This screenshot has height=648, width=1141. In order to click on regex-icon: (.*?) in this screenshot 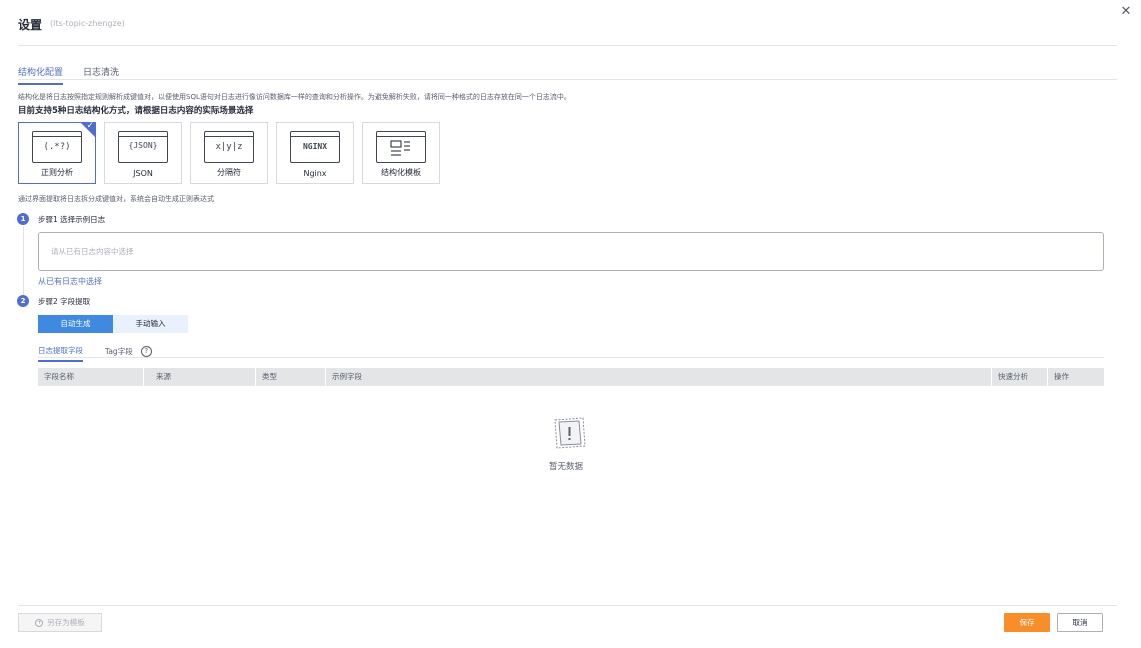, I will do `click(57, 147)`.